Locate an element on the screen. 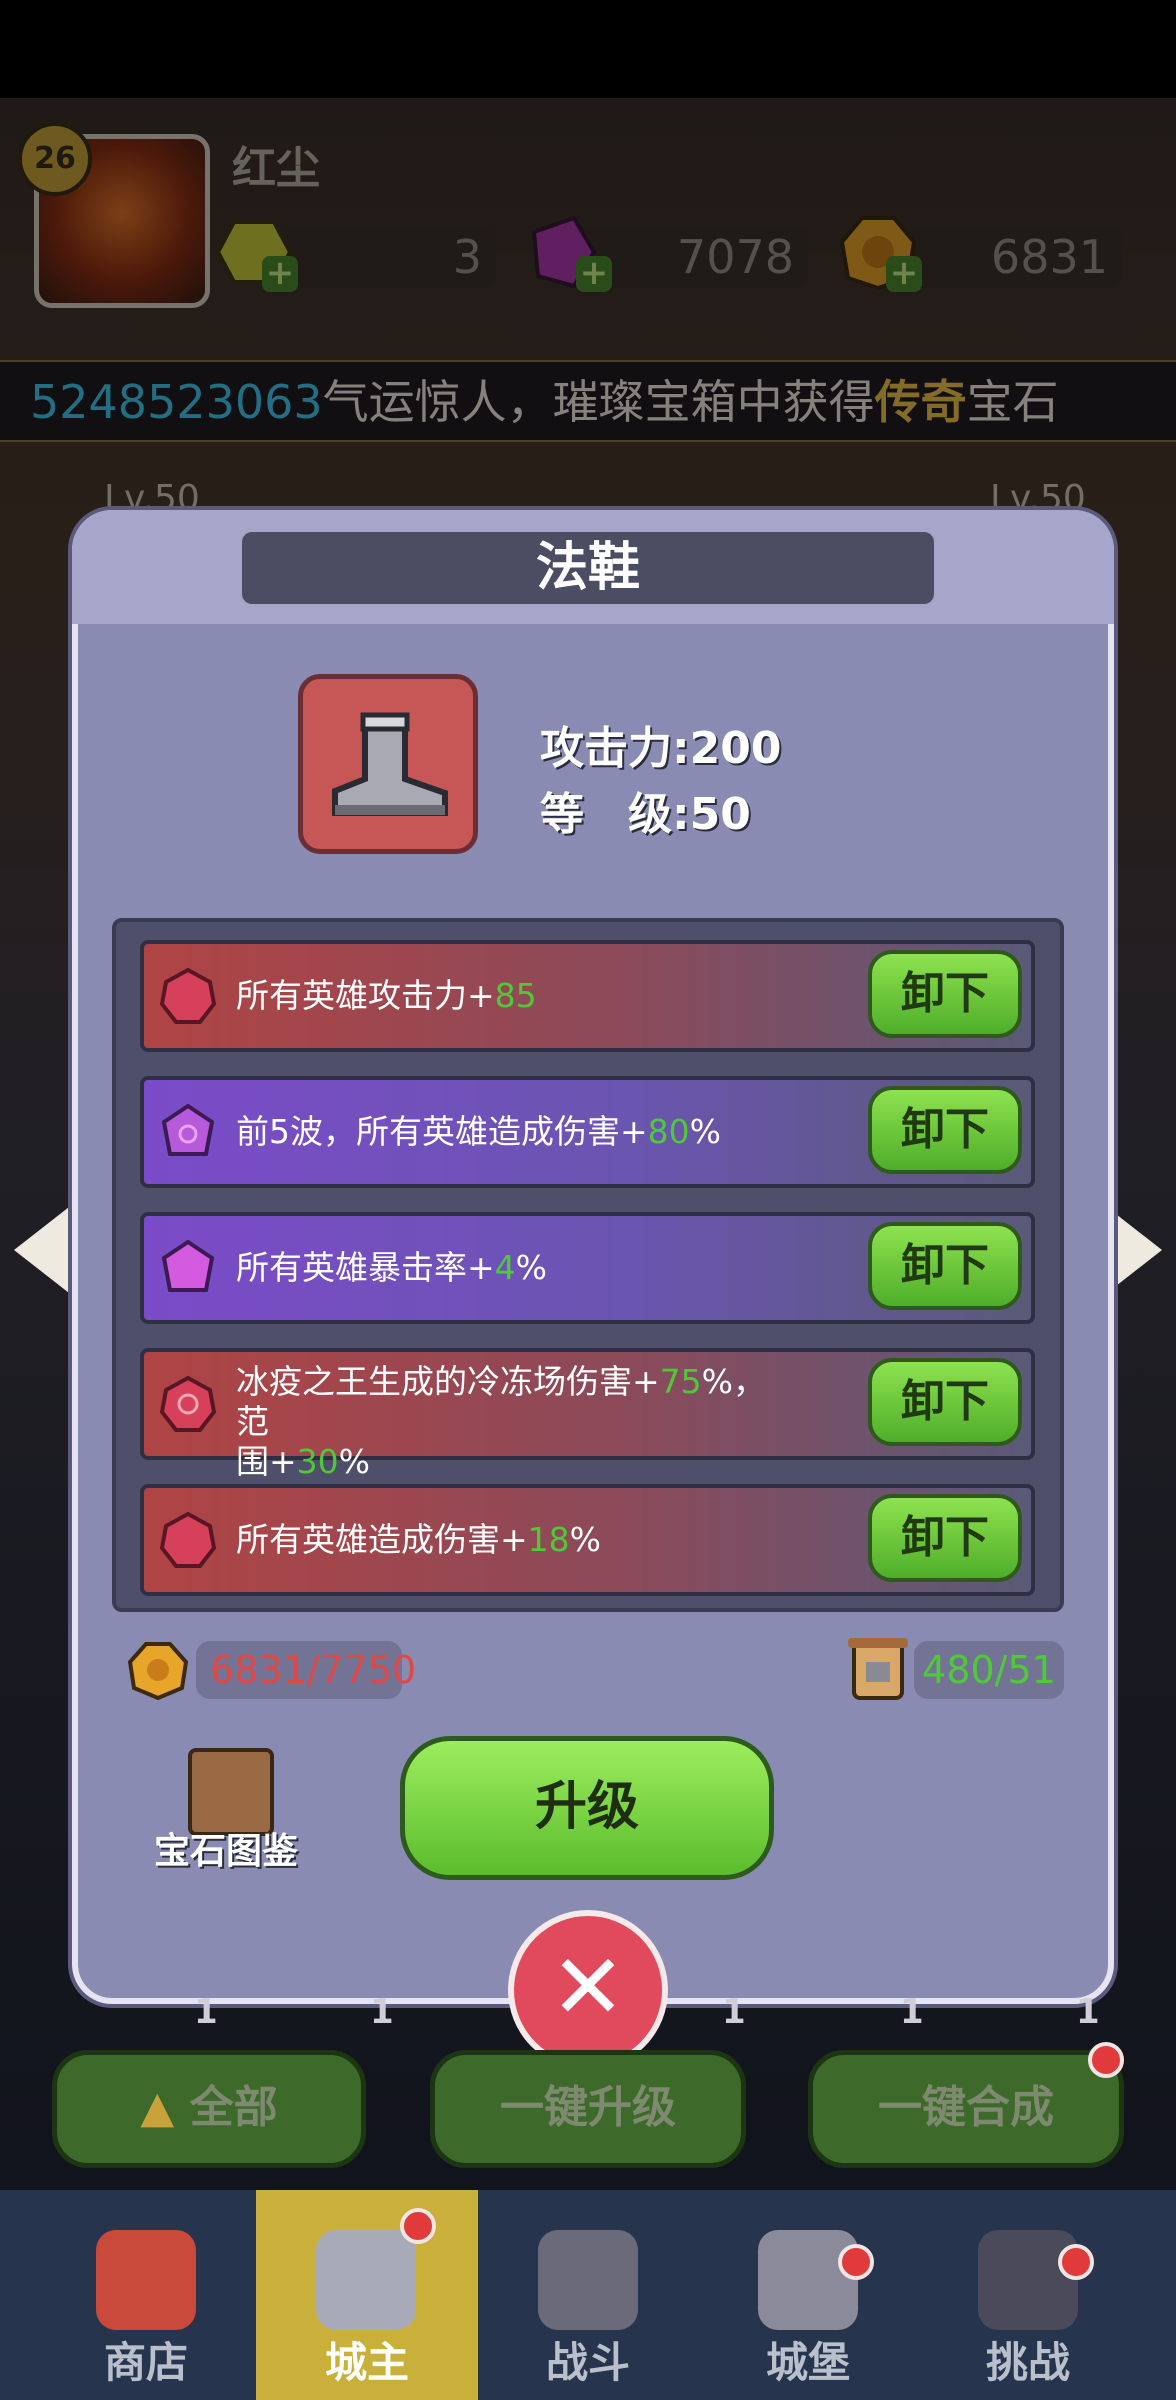 Image resolution: width=1176 pixels, height=2400 pixels. upgrade-button: 升级 is located at coordinates (587, 1808).